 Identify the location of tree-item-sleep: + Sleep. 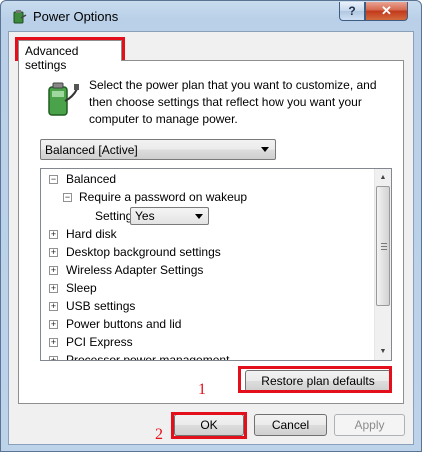
(208, 288).